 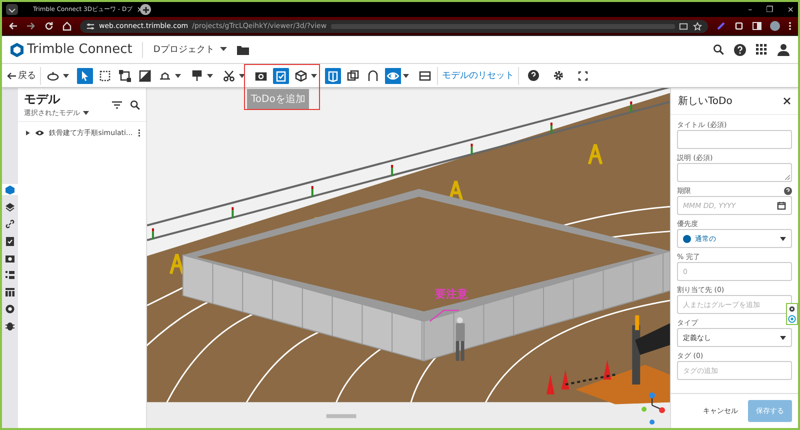 I want to click on site-settings-icon, so click(x=90, y=26).